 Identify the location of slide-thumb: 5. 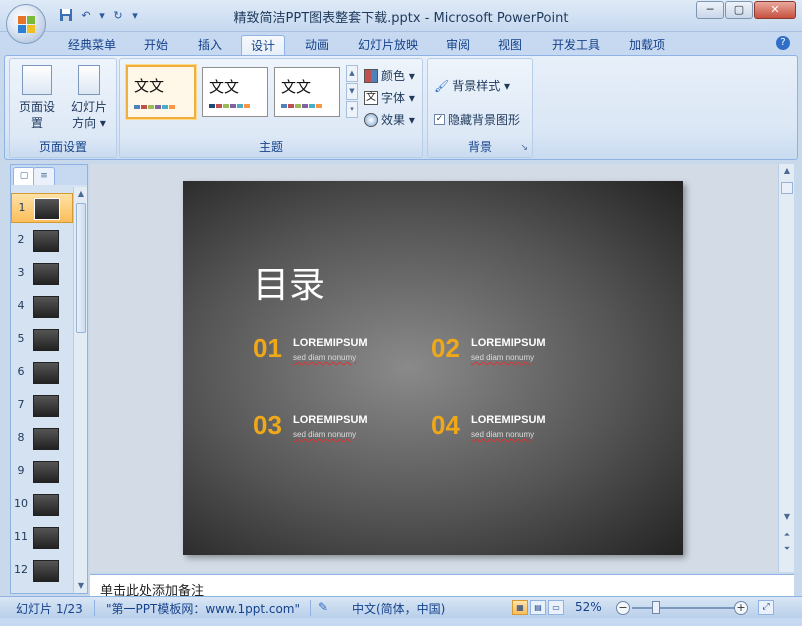
(42, 340).